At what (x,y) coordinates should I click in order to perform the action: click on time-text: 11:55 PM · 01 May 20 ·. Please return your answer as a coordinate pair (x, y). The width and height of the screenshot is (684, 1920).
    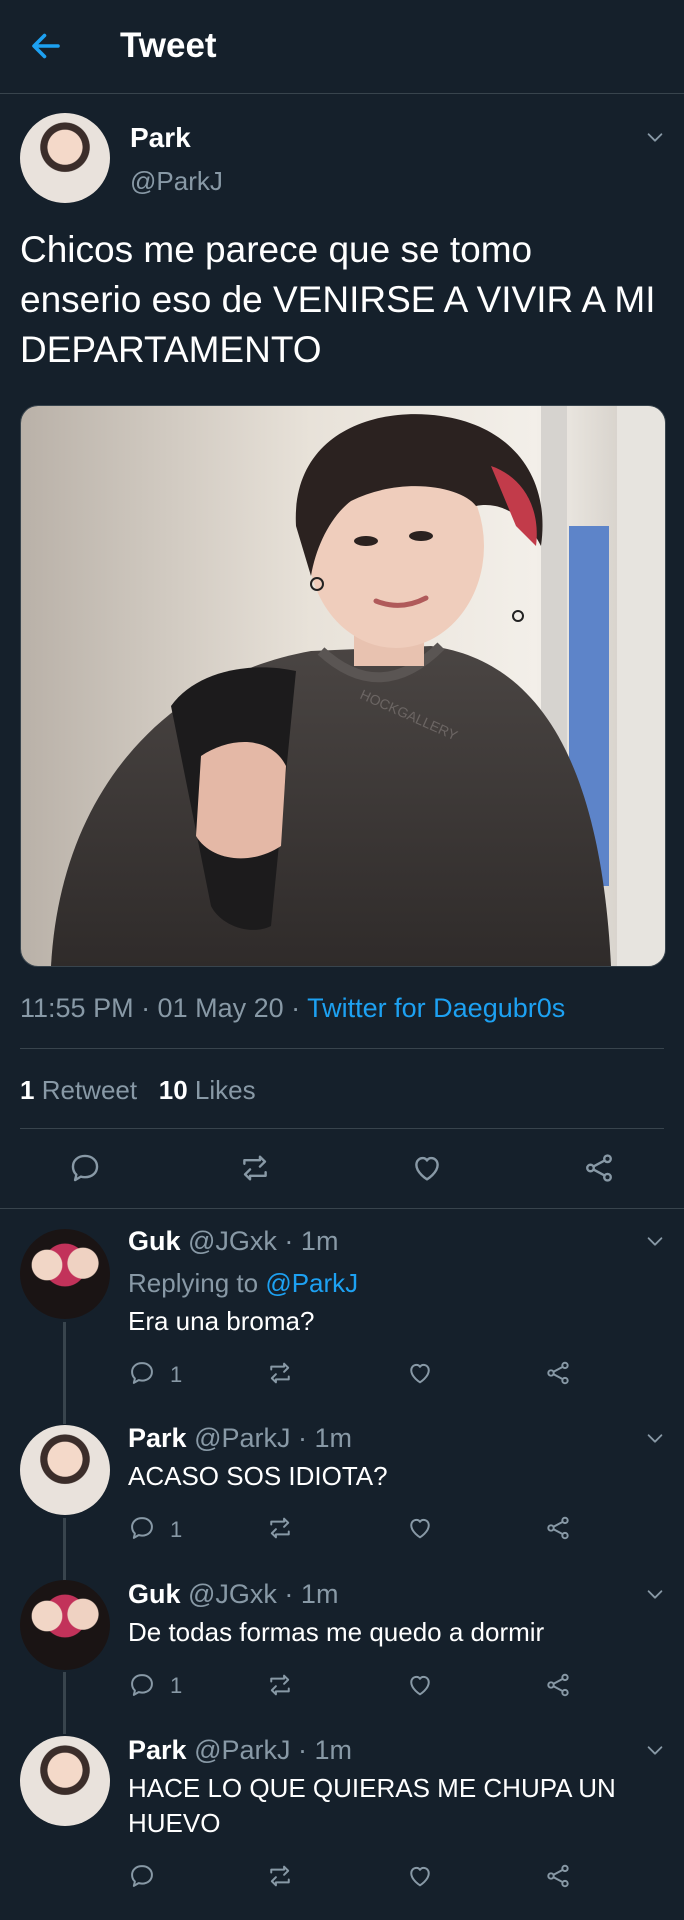
    Looking at the image, I should click on (164, 1008).